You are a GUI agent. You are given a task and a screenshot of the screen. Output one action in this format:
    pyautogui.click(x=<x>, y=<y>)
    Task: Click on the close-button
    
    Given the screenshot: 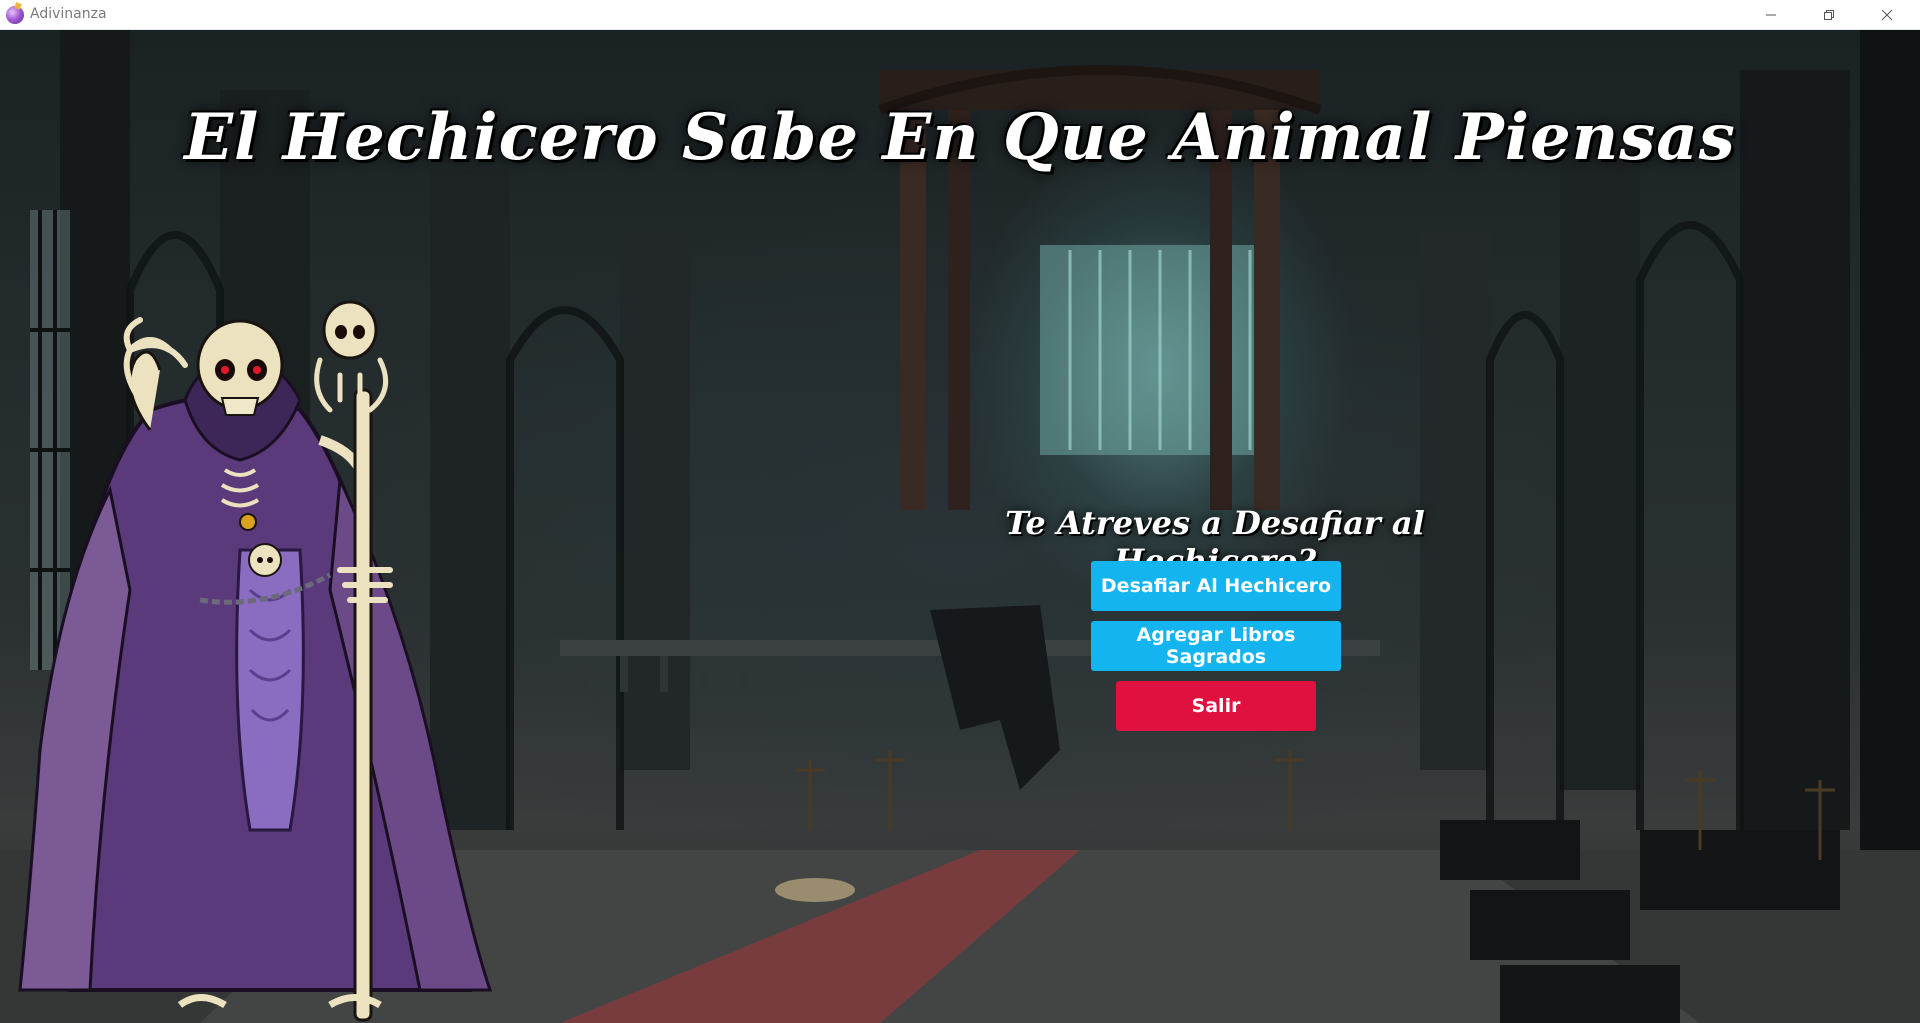 What is the action you would take?
    pyautogui.click(x=1887, y=14)
    